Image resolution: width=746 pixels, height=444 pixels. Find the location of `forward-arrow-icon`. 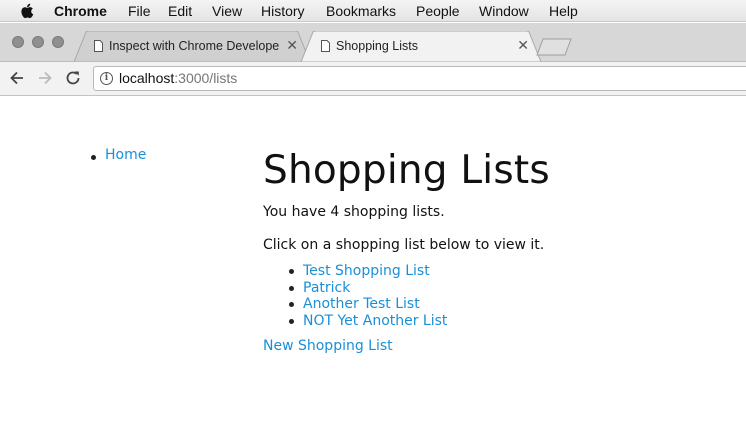

forward-arrow-icon is located at coordinates (45, 78).